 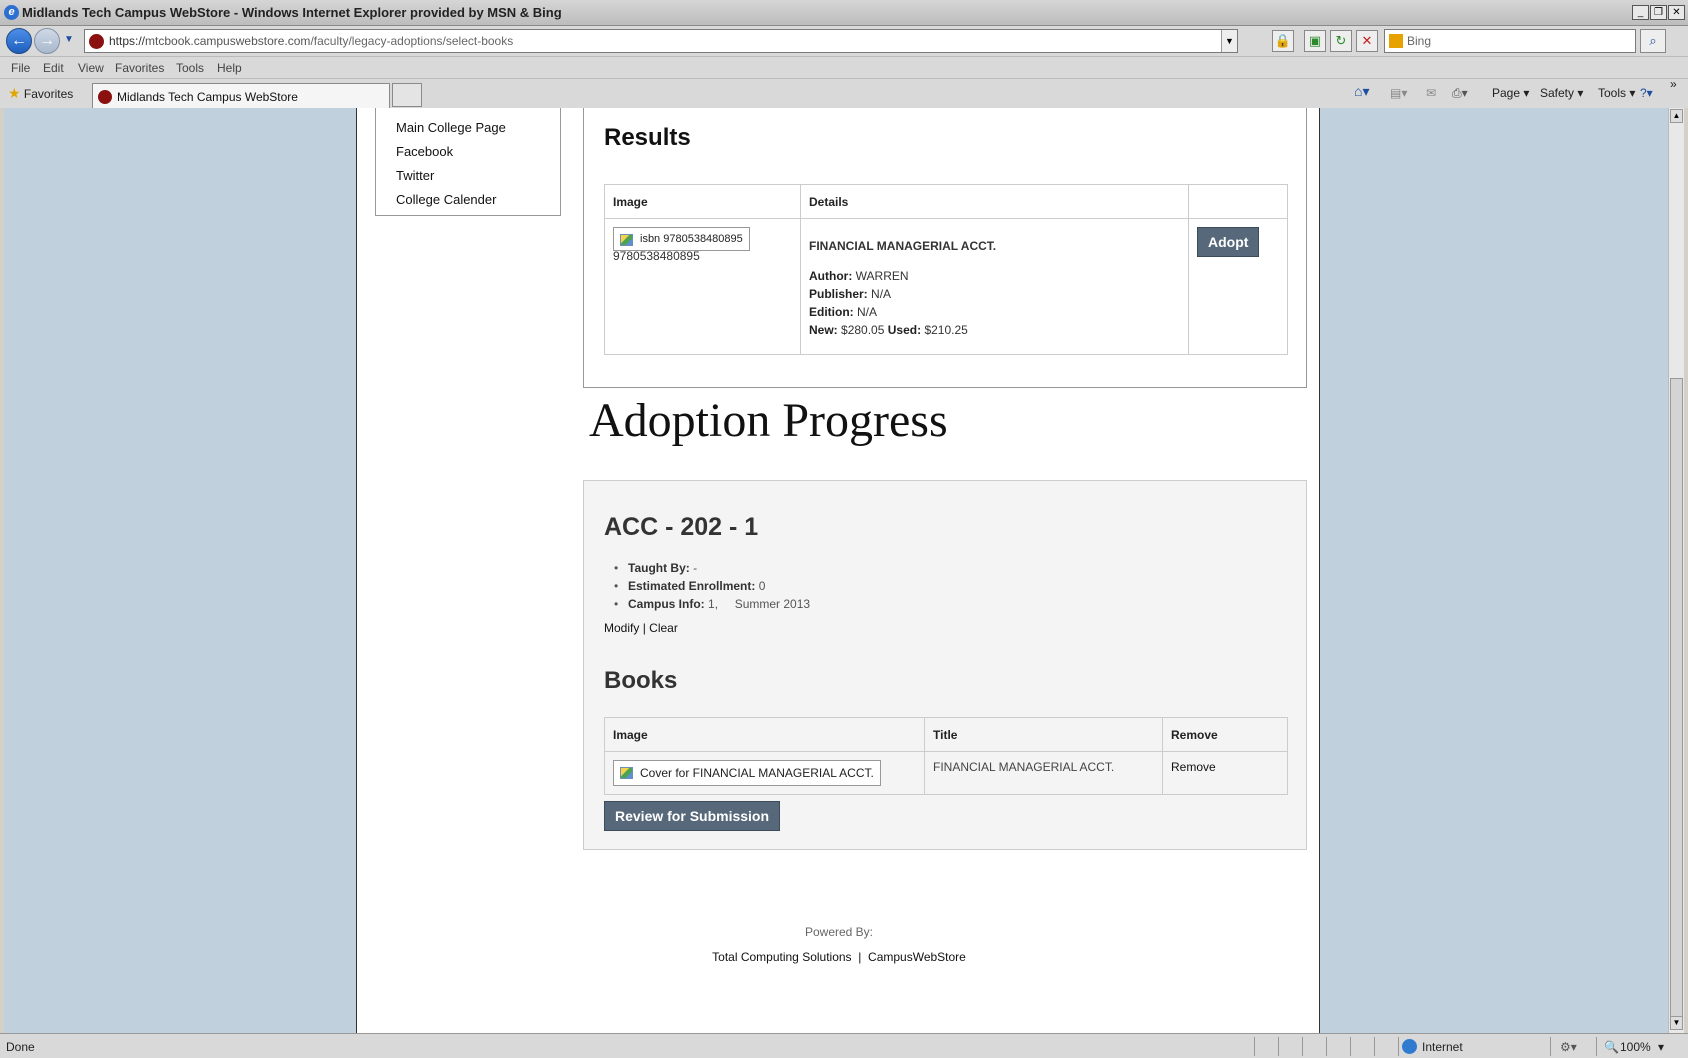 I want to click on book-cover-placeholder: Cover for FINANCIAL MANAGERIAL ACCT., so click(x=747, y=773).